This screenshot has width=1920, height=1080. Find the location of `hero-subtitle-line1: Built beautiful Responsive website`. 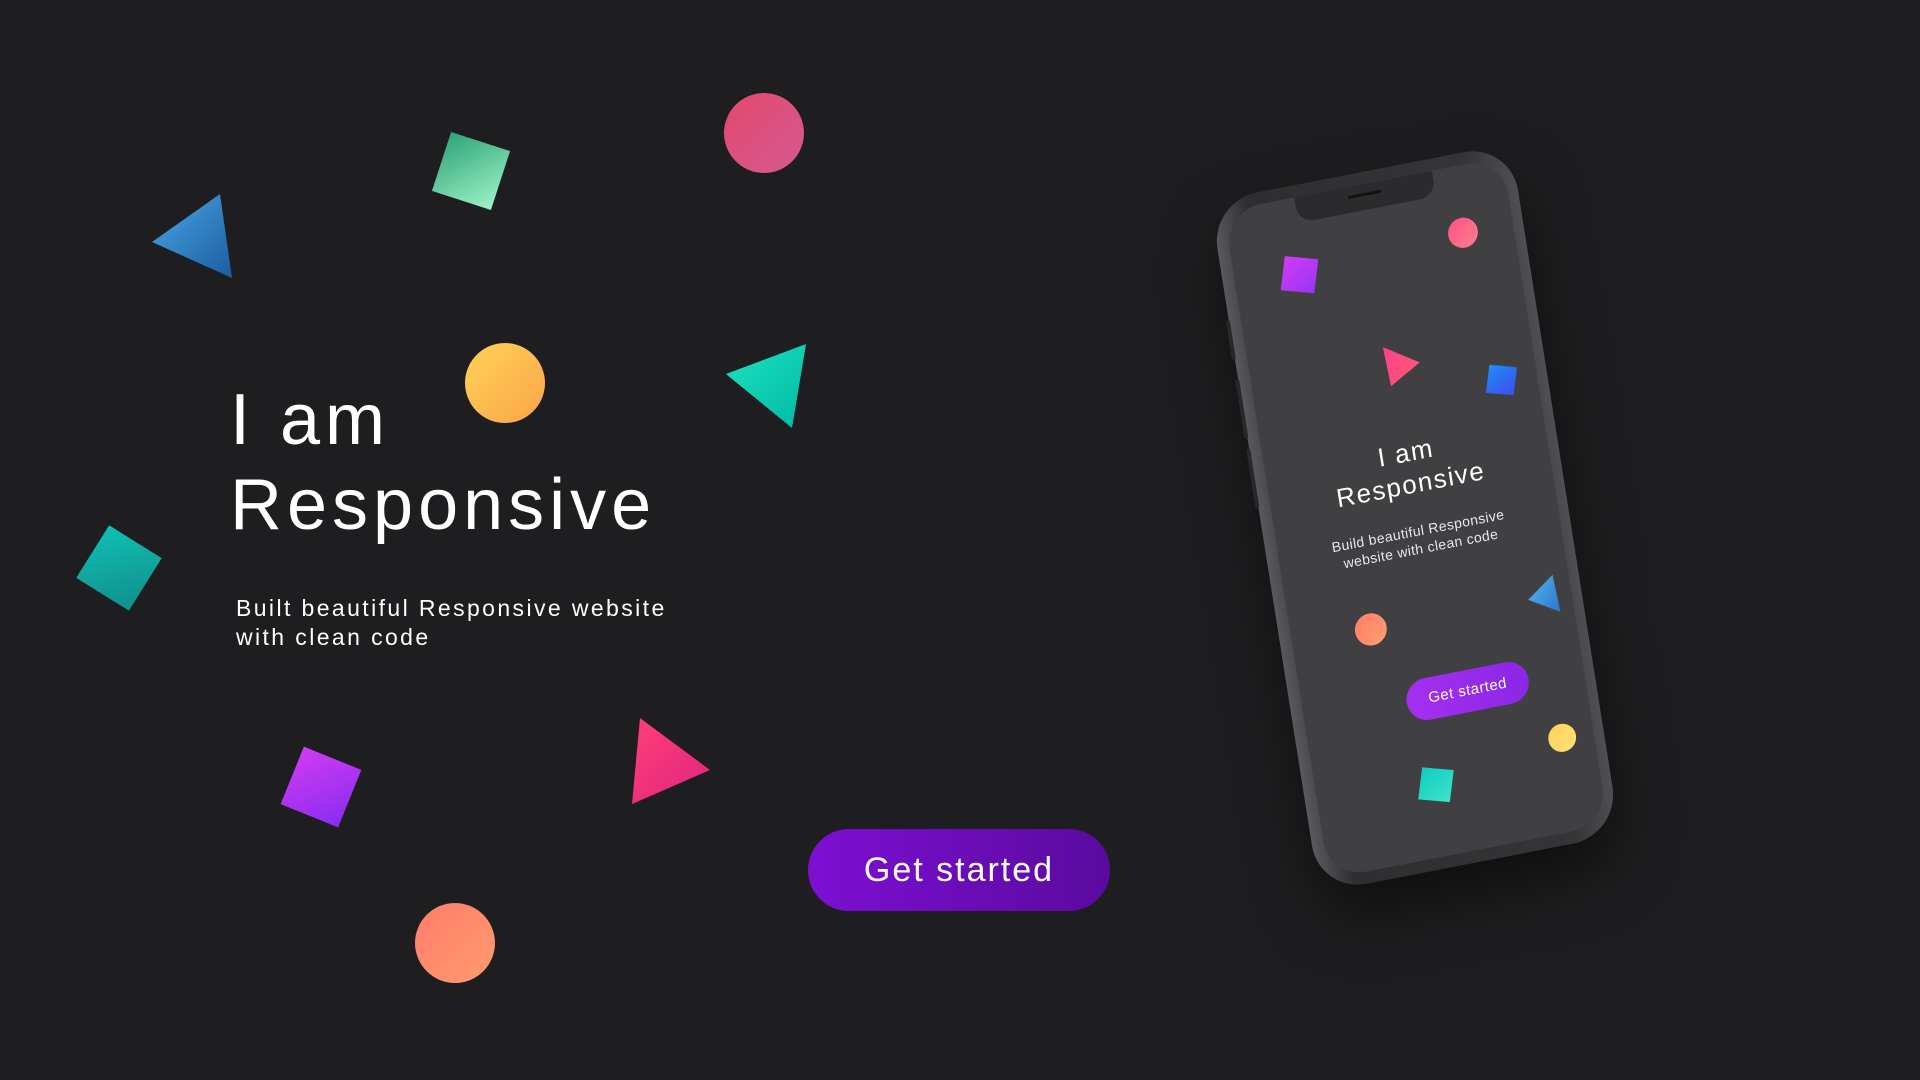

hero-subtitle-line1: Built beautiful Responsive website is located at coordinates (451, 608).